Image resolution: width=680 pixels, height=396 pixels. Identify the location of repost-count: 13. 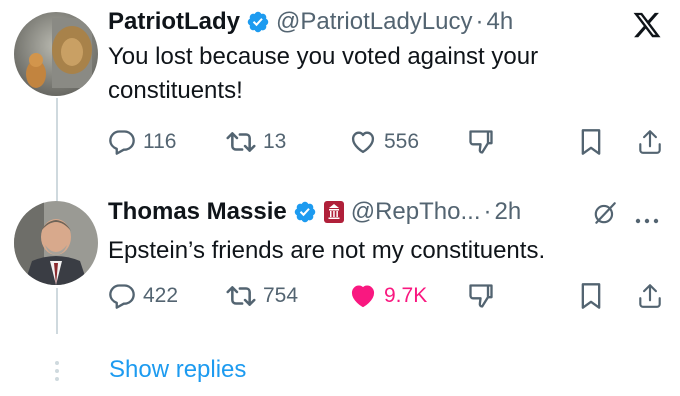
(275, 141).